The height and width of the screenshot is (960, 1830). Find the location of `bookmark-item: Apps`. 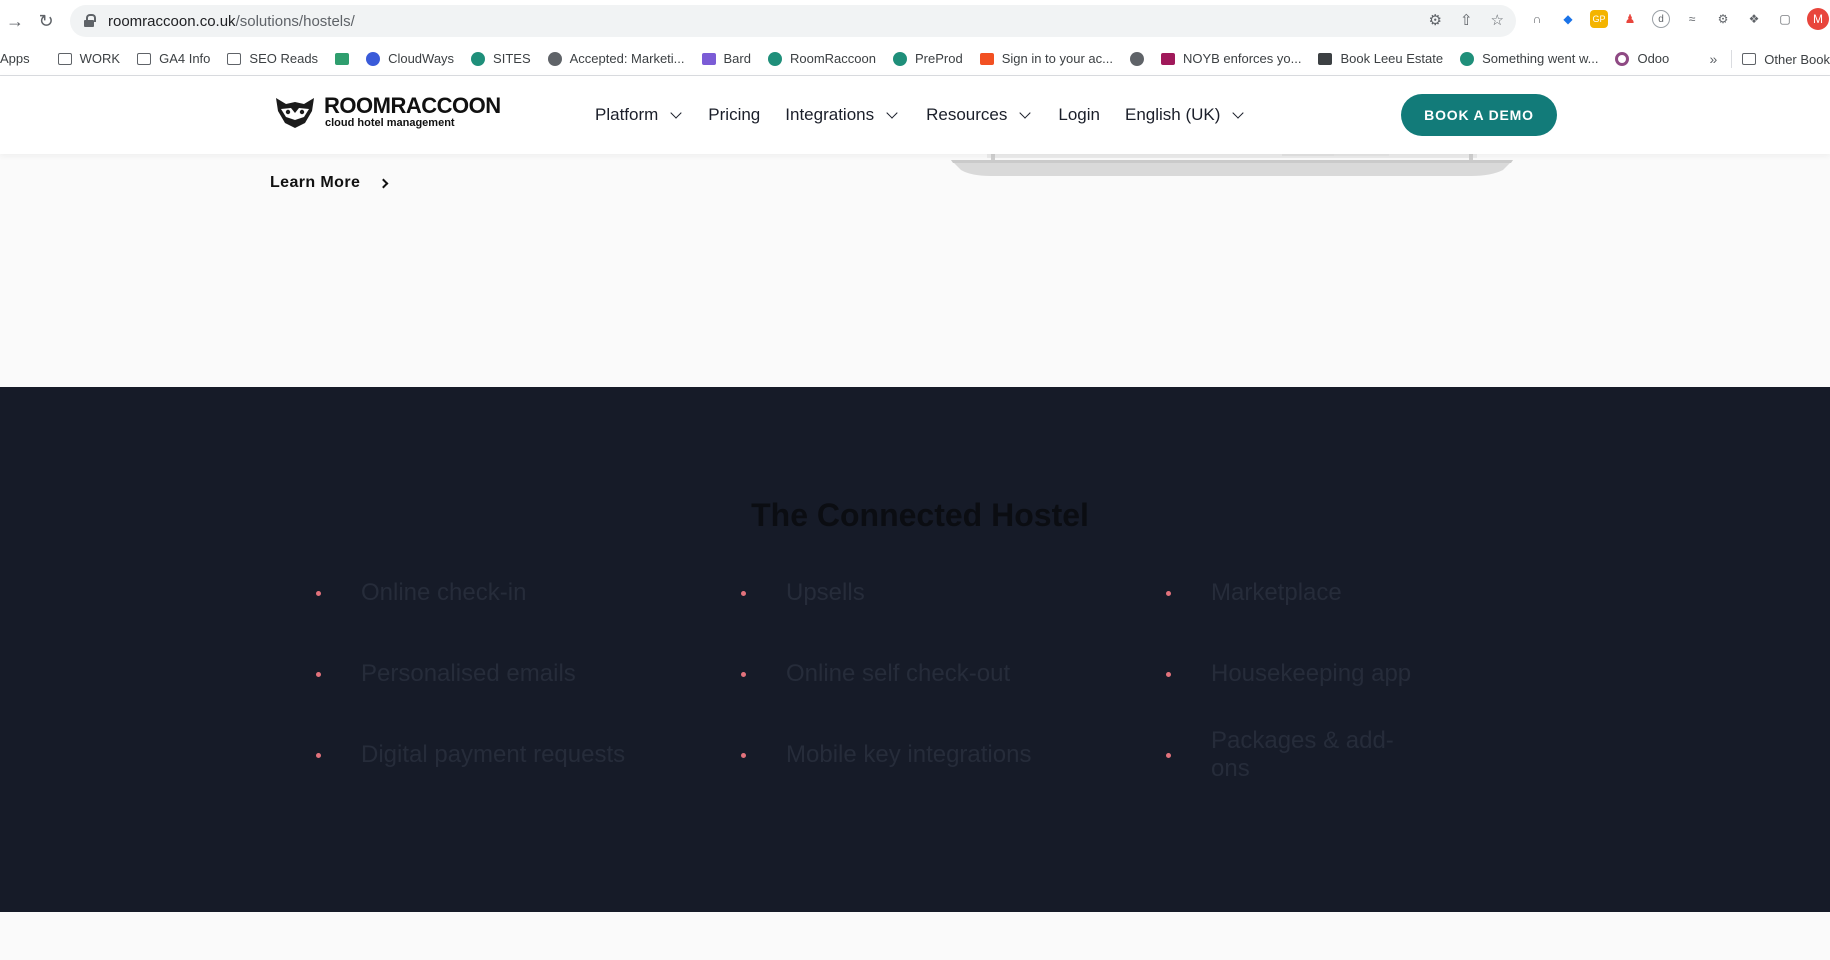

bookmark-item: Apps is located at coordinates (15, 58).